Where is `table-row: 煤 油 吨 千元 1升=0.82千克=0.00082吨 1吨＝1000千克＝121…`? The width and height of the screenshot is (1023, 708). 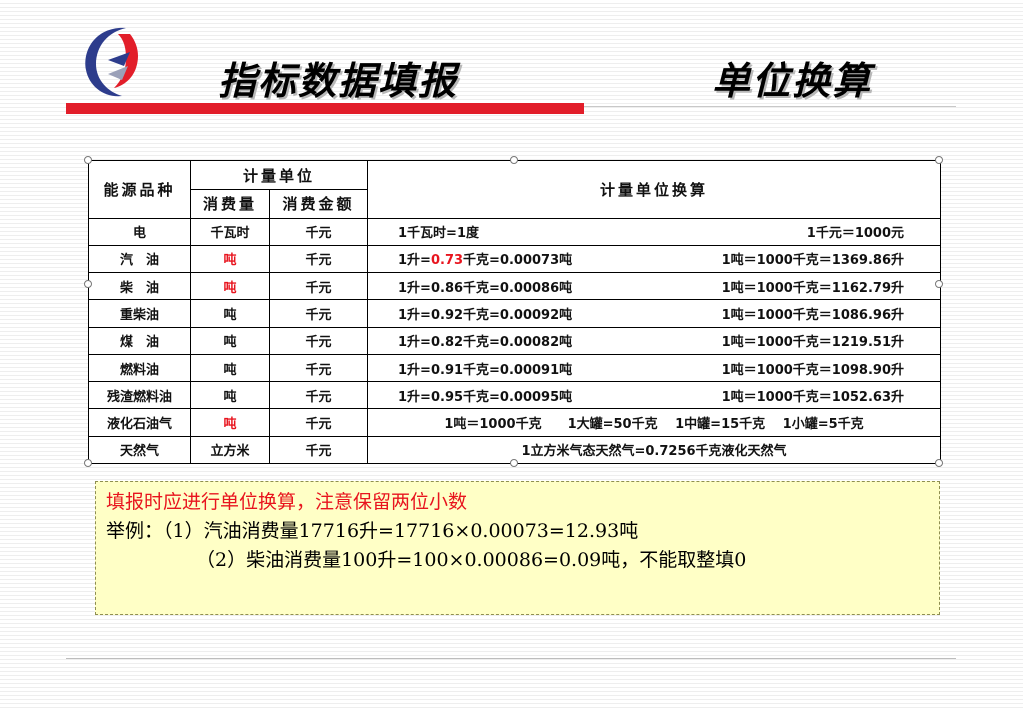 table-row: 煤 油 吨 千元 1升=0.82千克=0.00082吨 1吨＝1000千克＝121… is located at coordinates (515, 340).